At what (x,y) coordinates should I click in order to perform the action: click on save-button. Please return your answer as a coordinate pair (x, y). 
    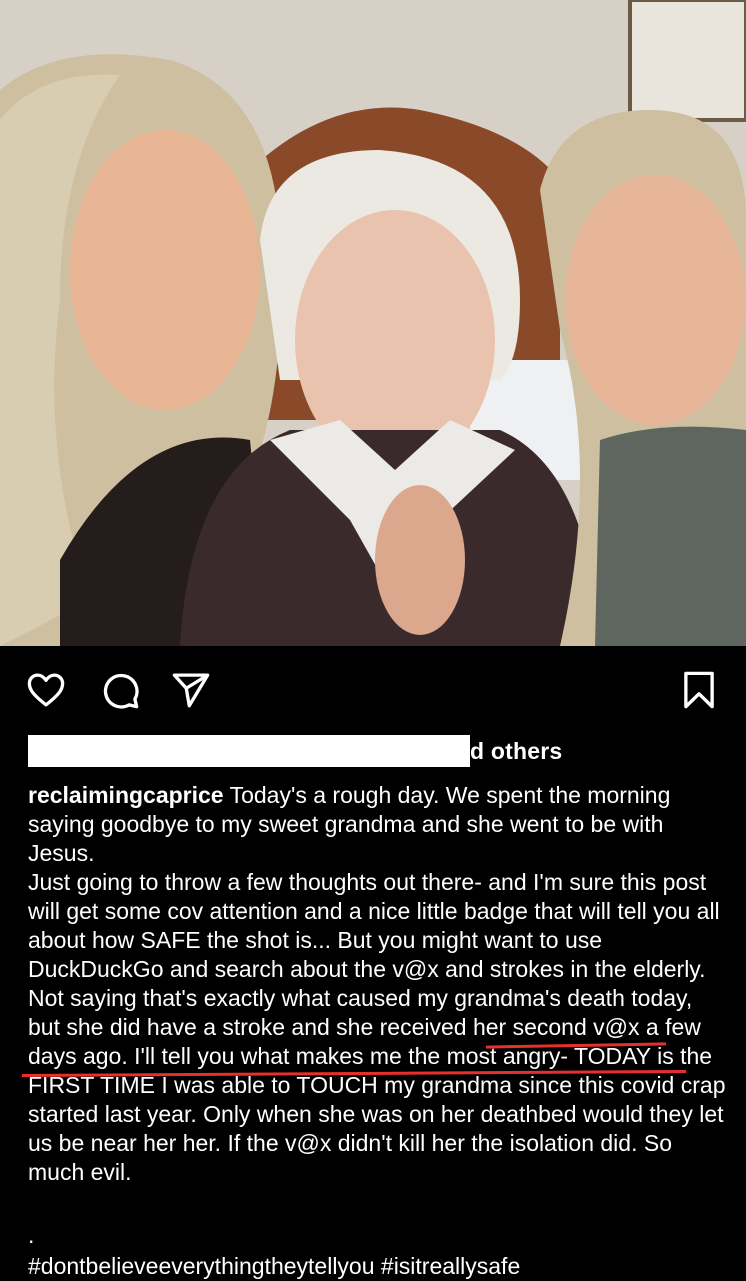
    Looking at the image, I should click on (699, 690).